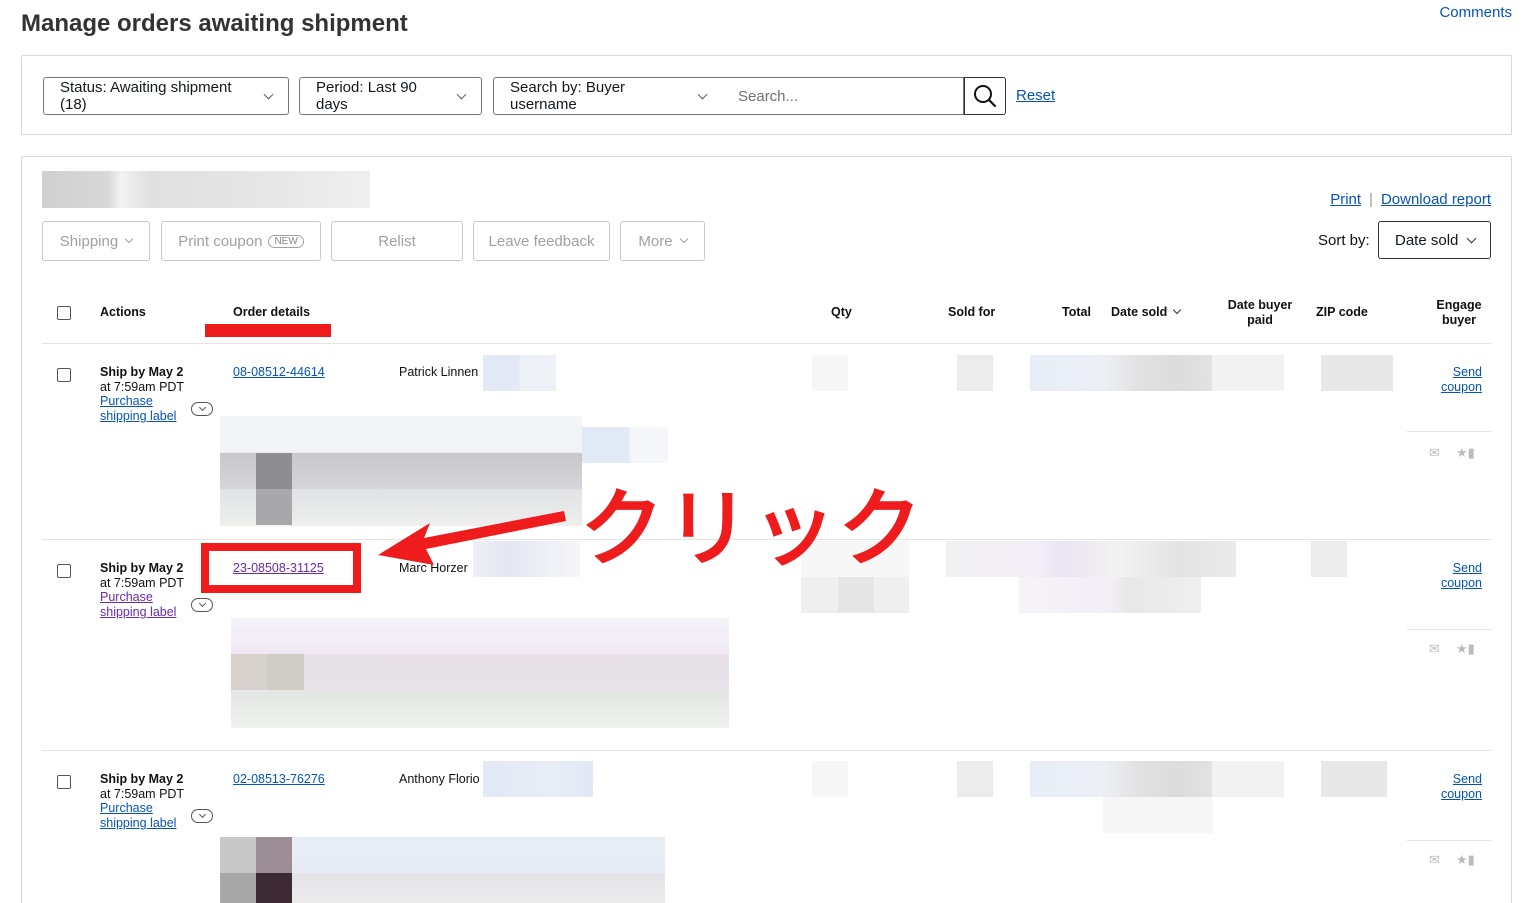 This screenshot has width=1536, height=903. Describe the element at coordinates (1475, 12) in the screenshot. I see `comments-link: Comments` at that location.